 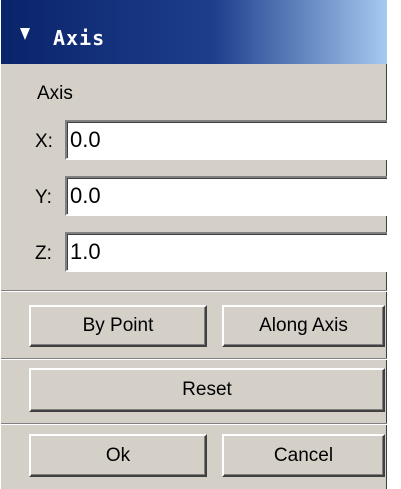 I want to click on cancel-button: Cancel, so click(x=303, y=455).